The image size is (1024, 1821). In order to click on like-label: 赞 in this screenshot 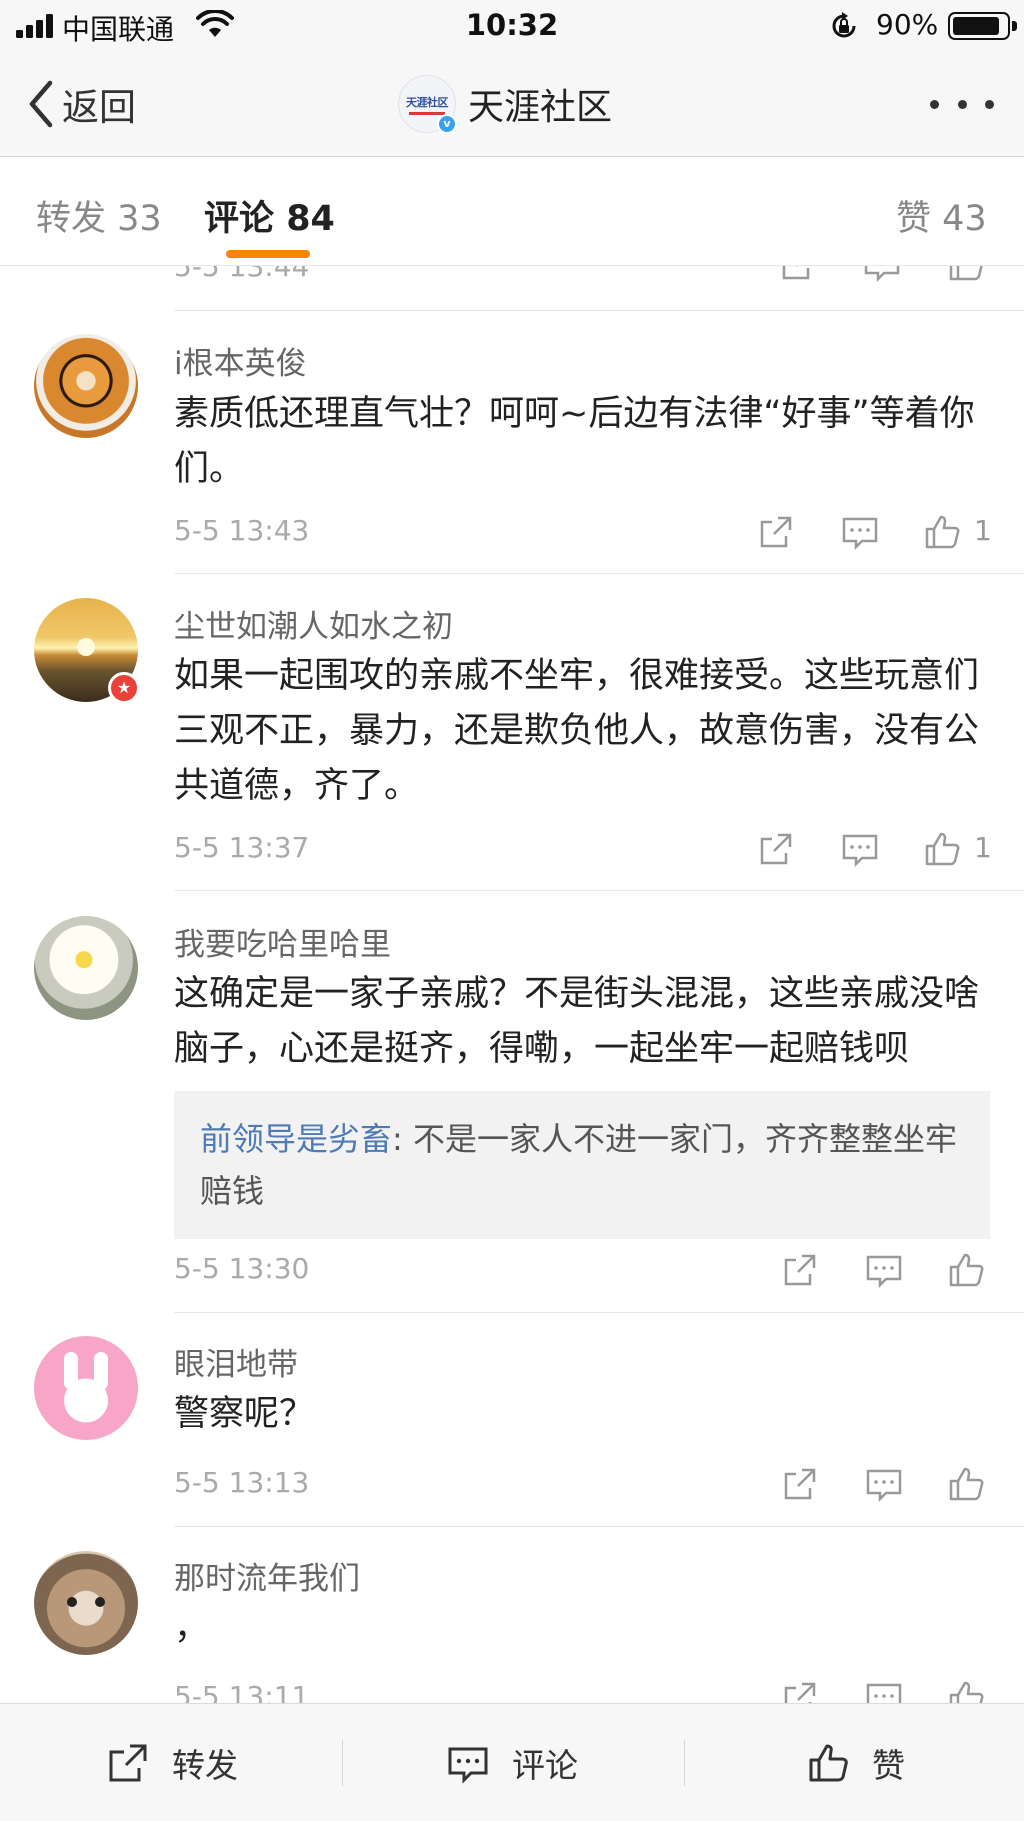, I will do `click(888, 1765)`.